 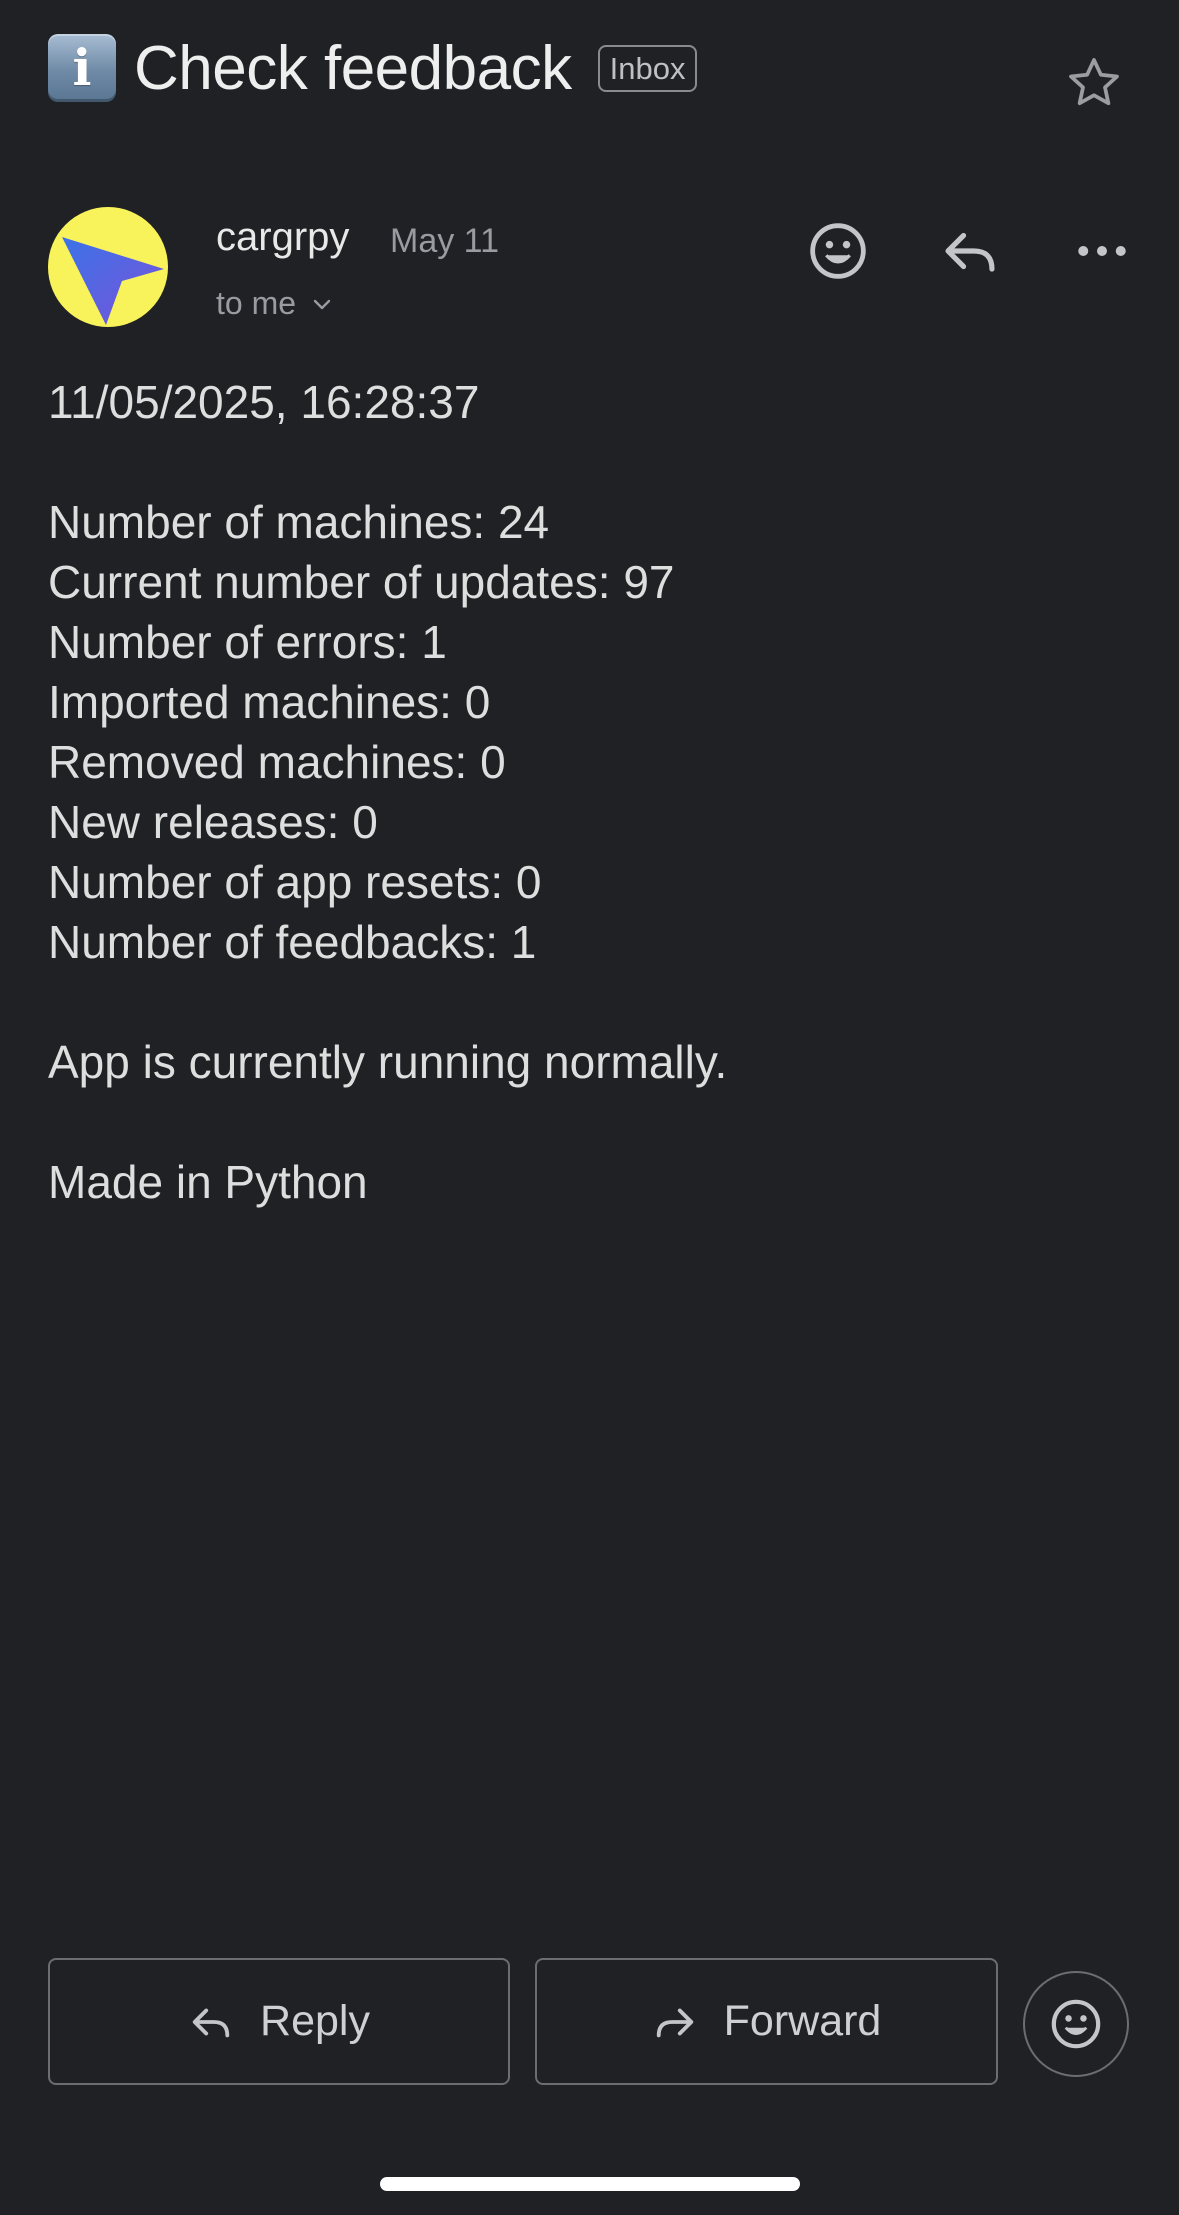 I want to click on more-horizontal-icon, so click(x=1102, y=251).